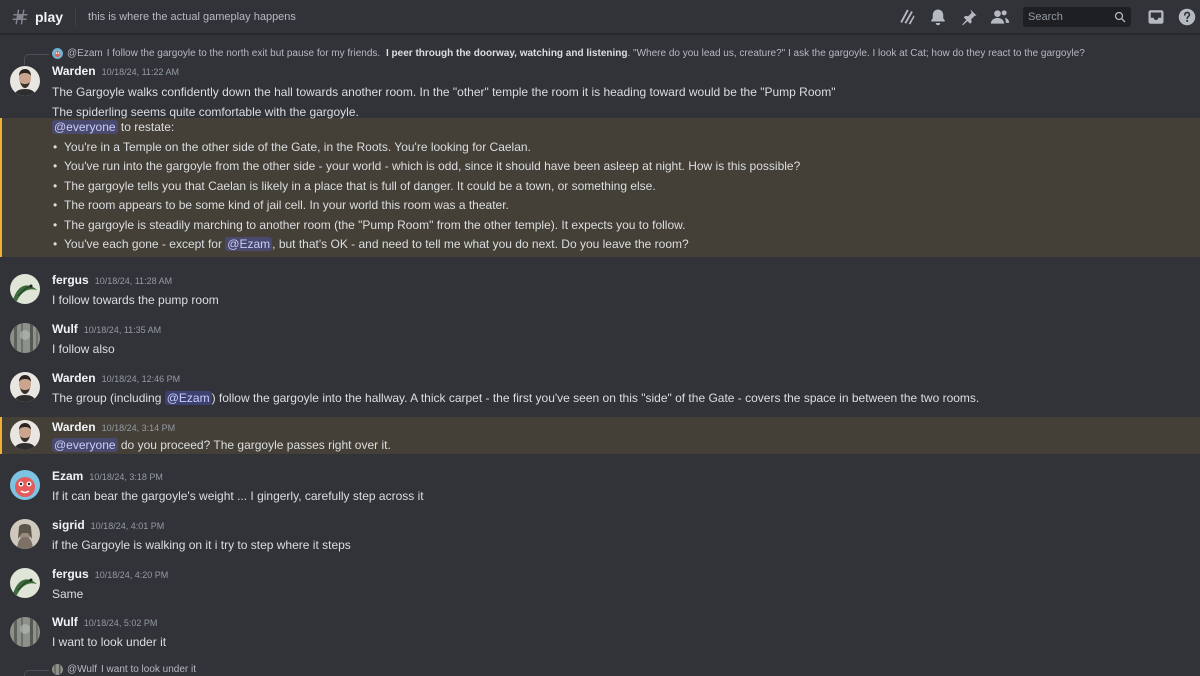 The image size is (1200, 676). What do you see at coordinates (128, 526) in the screenshot?
I see `timestamp: 10/18/24, 4:01 PM` at bounding box center [128, 526].